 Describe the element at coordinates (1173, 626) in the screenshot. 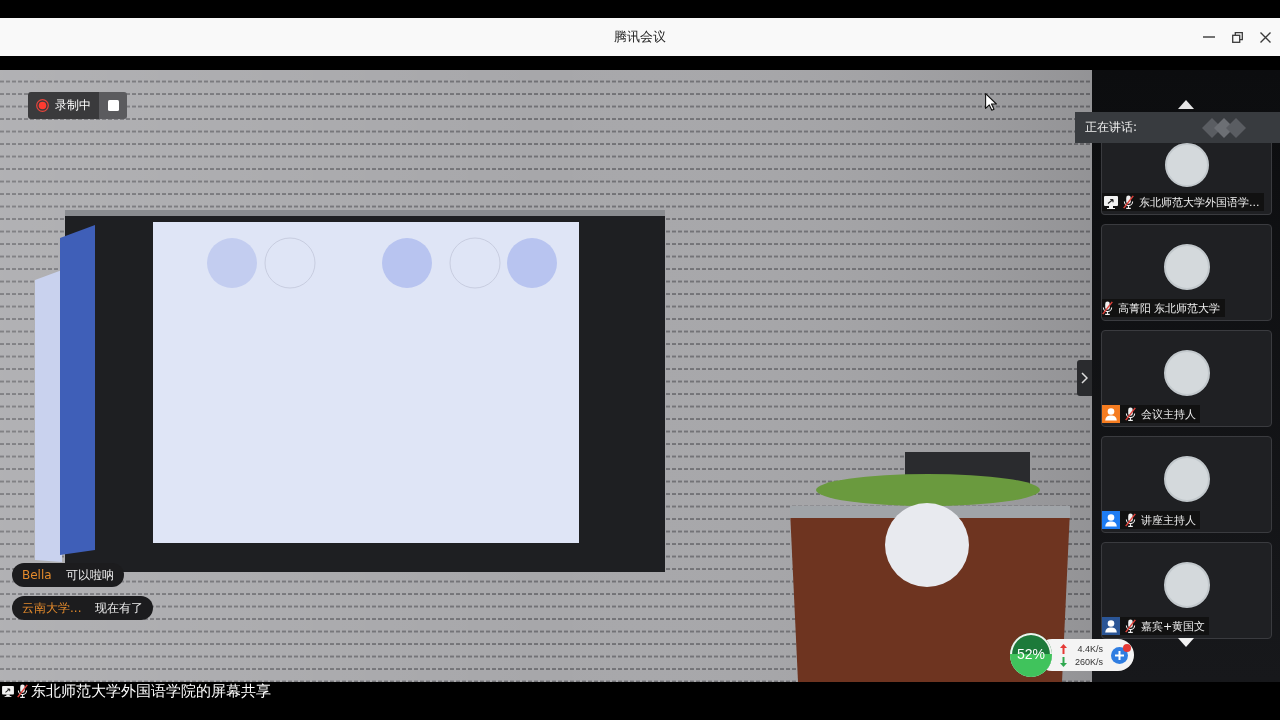

I see `participant-name: 嘉宾+黄国文` at that location.